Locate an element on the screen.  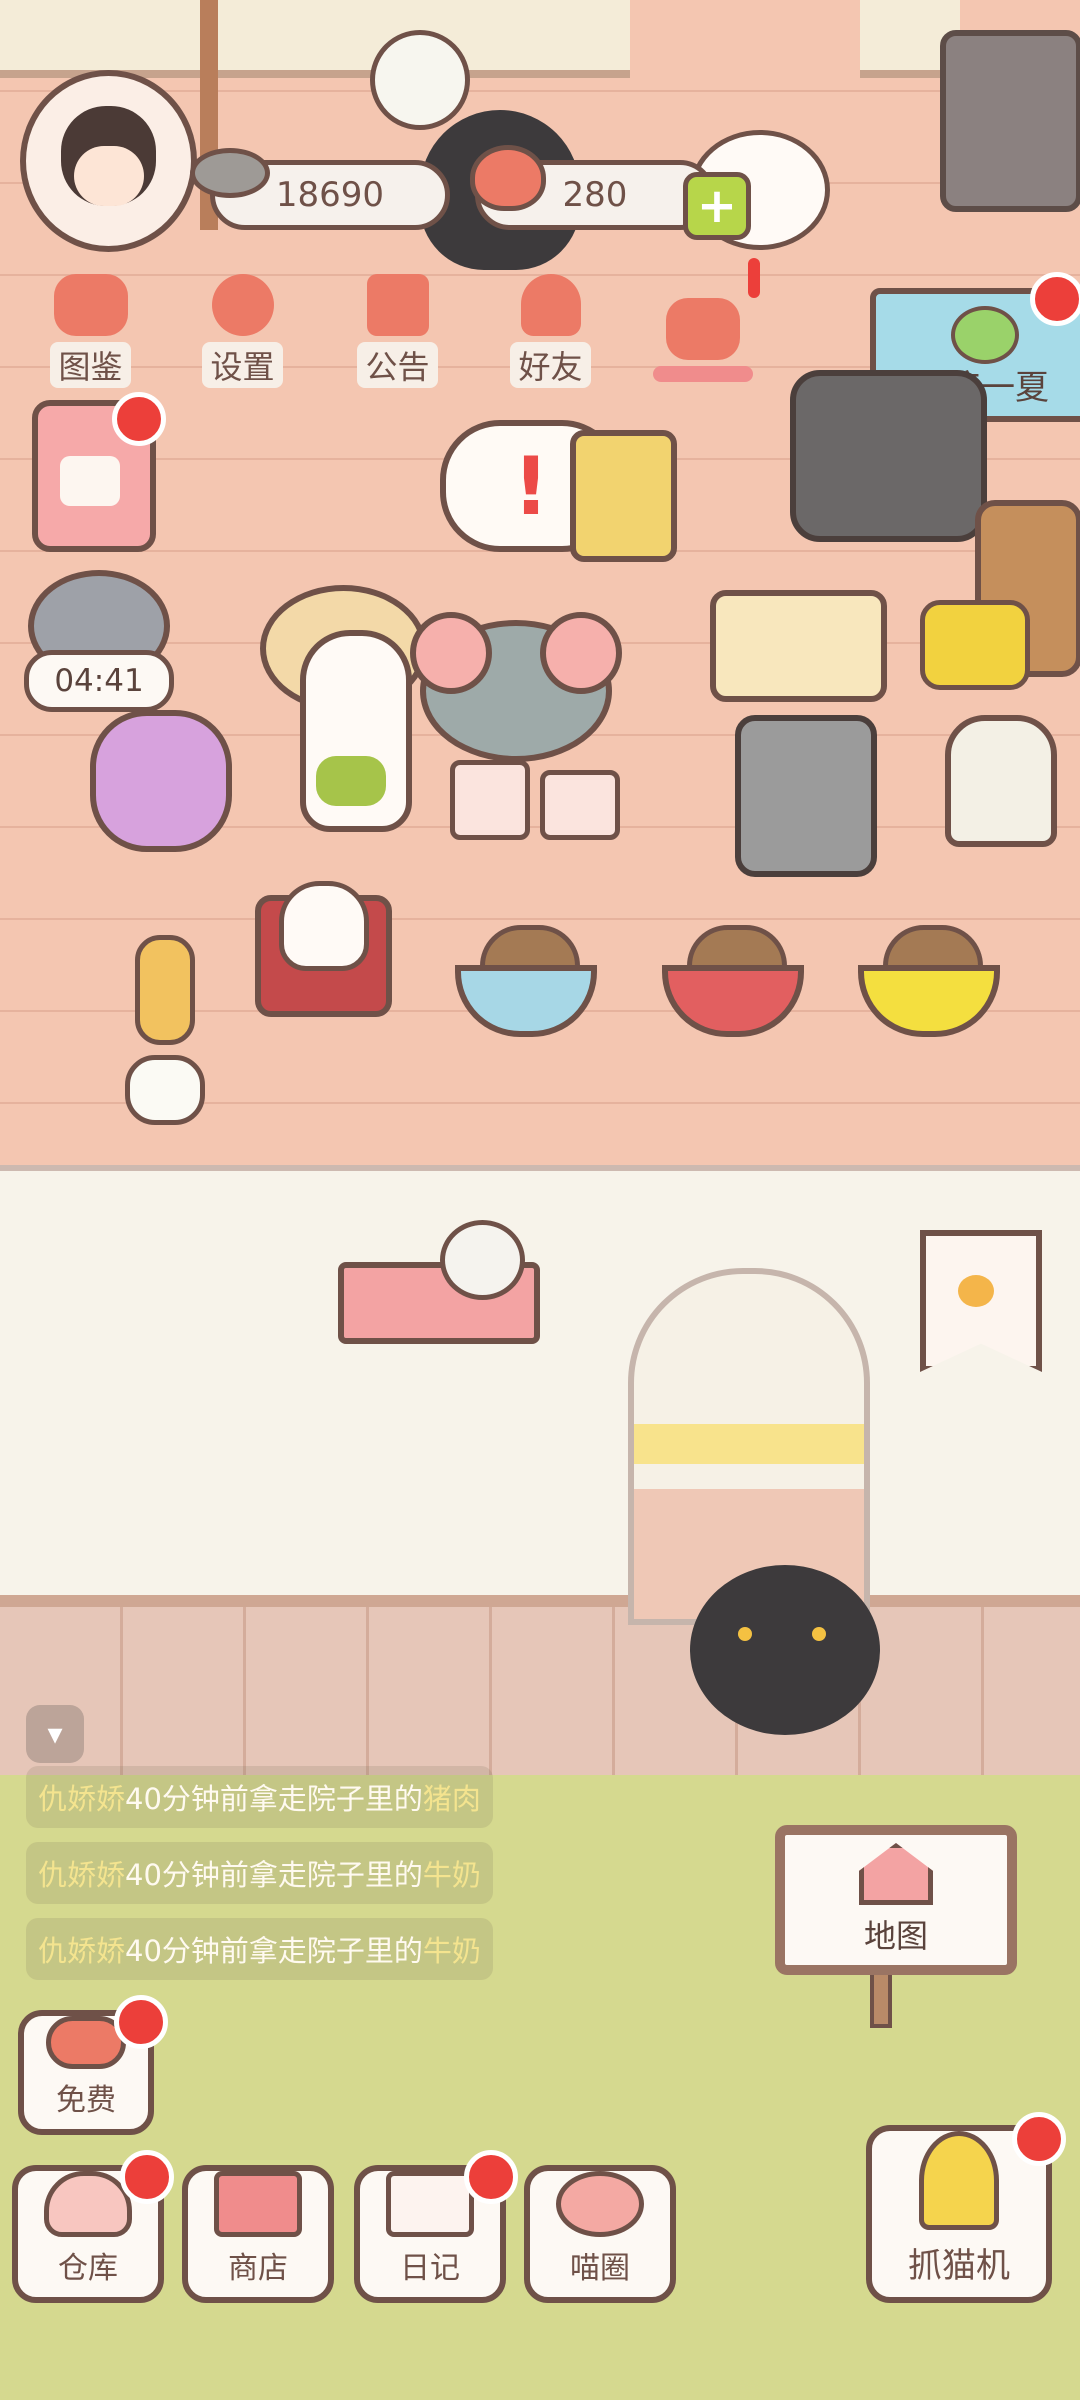
map-label: 地图 is located at coordinates (895, 1936).